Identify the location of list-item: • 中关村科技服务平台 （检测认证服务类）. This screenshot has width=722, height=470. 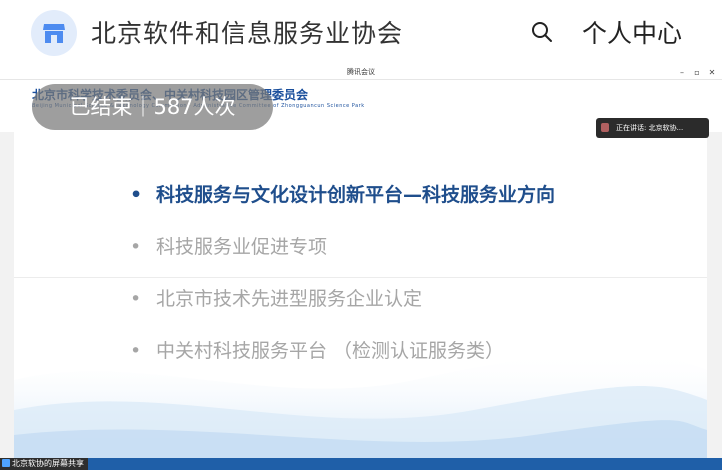
(317, 349).